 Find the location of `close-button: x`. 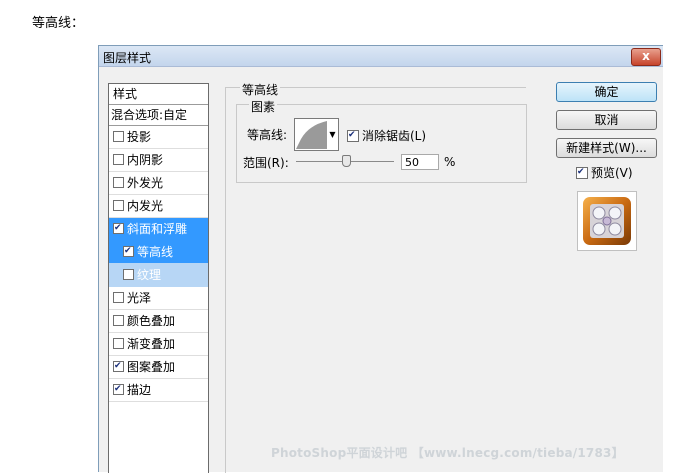

close-button: x is located at coordinates (646, 57).